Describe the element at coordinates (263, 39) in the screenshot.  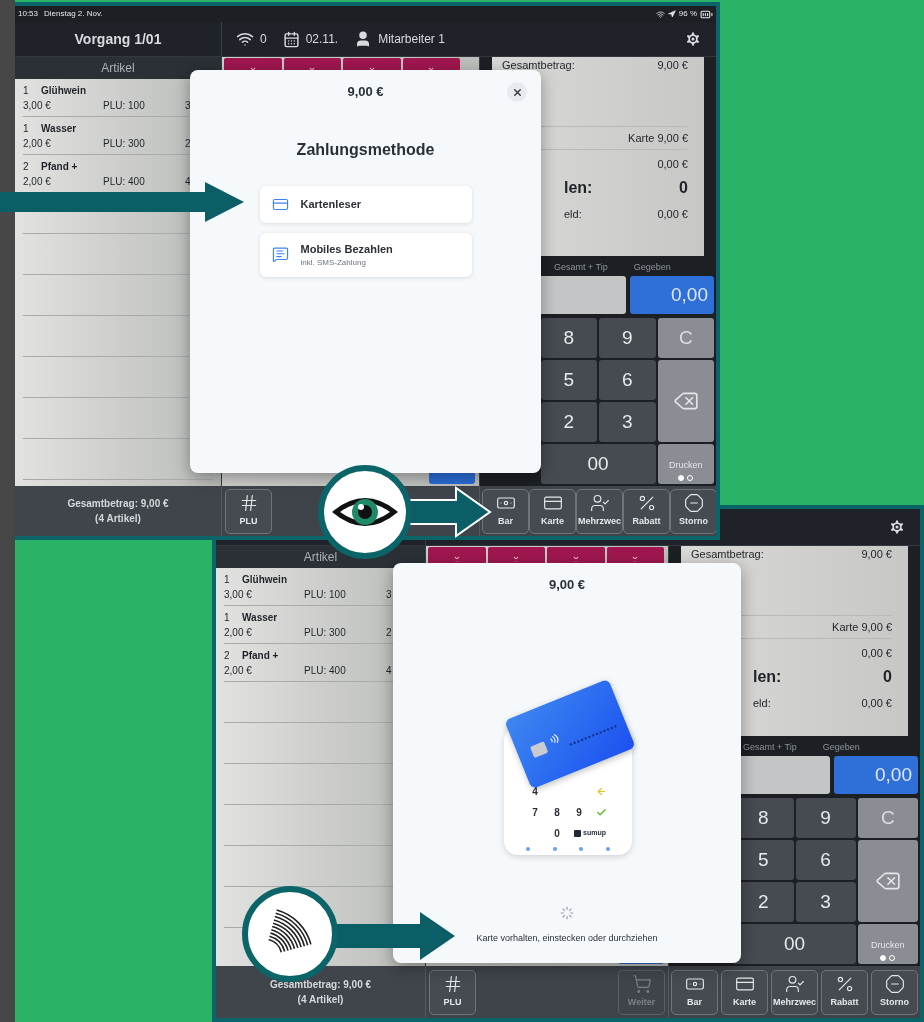
I see `connection-count: 0` at that location.